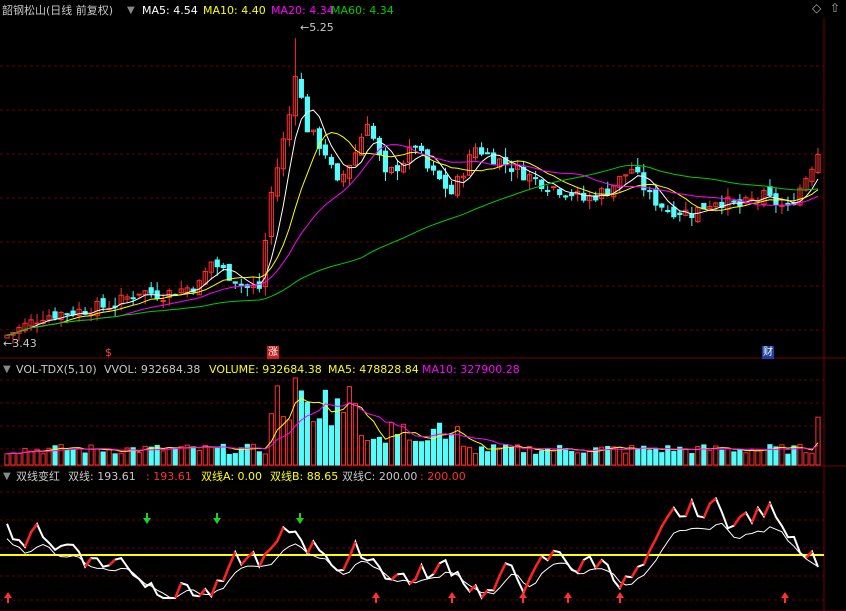  What do you see at coordinates (317, 27) in the screenshot?
I see `high-price-marker: ←5.25` at bounding box center [317, 27].